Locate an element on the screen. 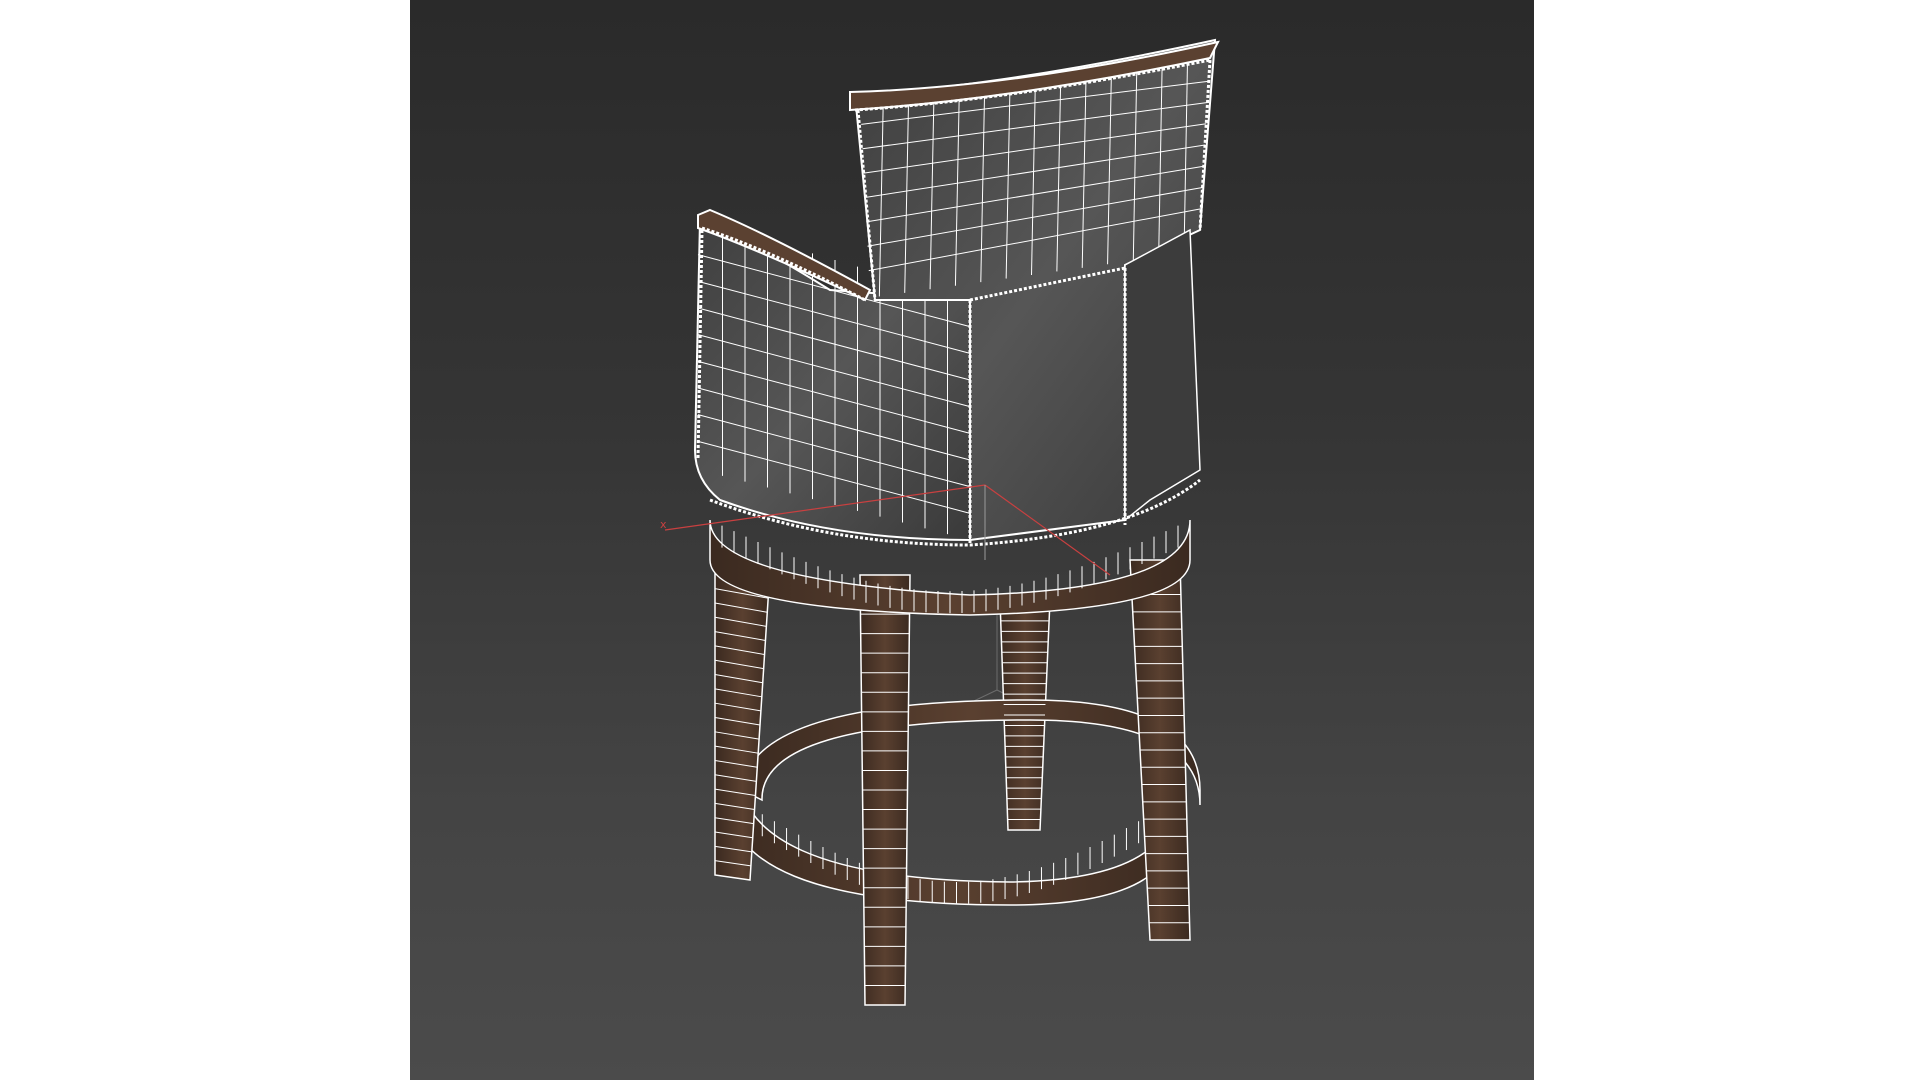  footrest-ring is located at coordinates (964, 802).